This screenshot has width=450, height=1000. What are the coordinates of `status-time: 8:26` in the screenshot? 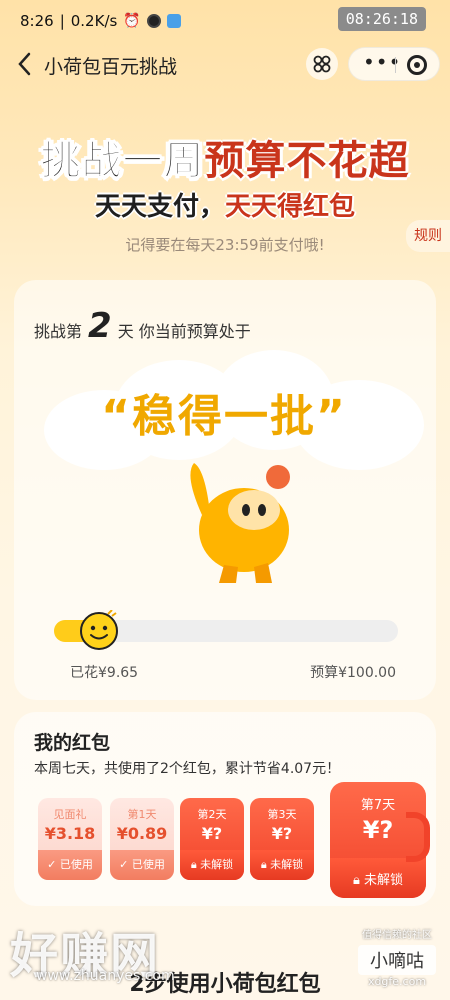 It's located at (37, 21).